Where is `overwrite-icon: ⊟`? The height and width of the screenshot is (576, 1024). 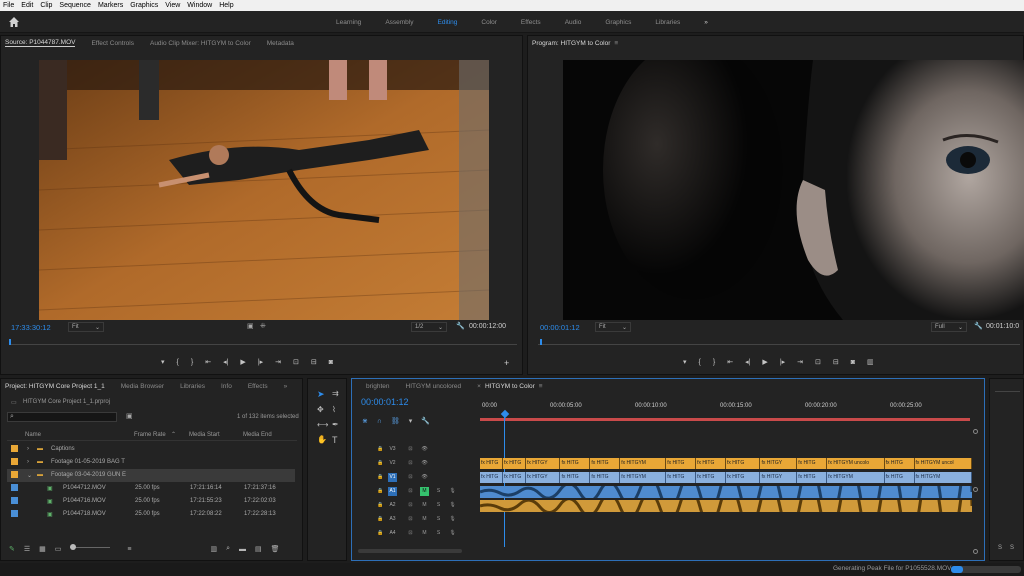 overwrite-icon: ⊟ is located at coordinates (314, 362).